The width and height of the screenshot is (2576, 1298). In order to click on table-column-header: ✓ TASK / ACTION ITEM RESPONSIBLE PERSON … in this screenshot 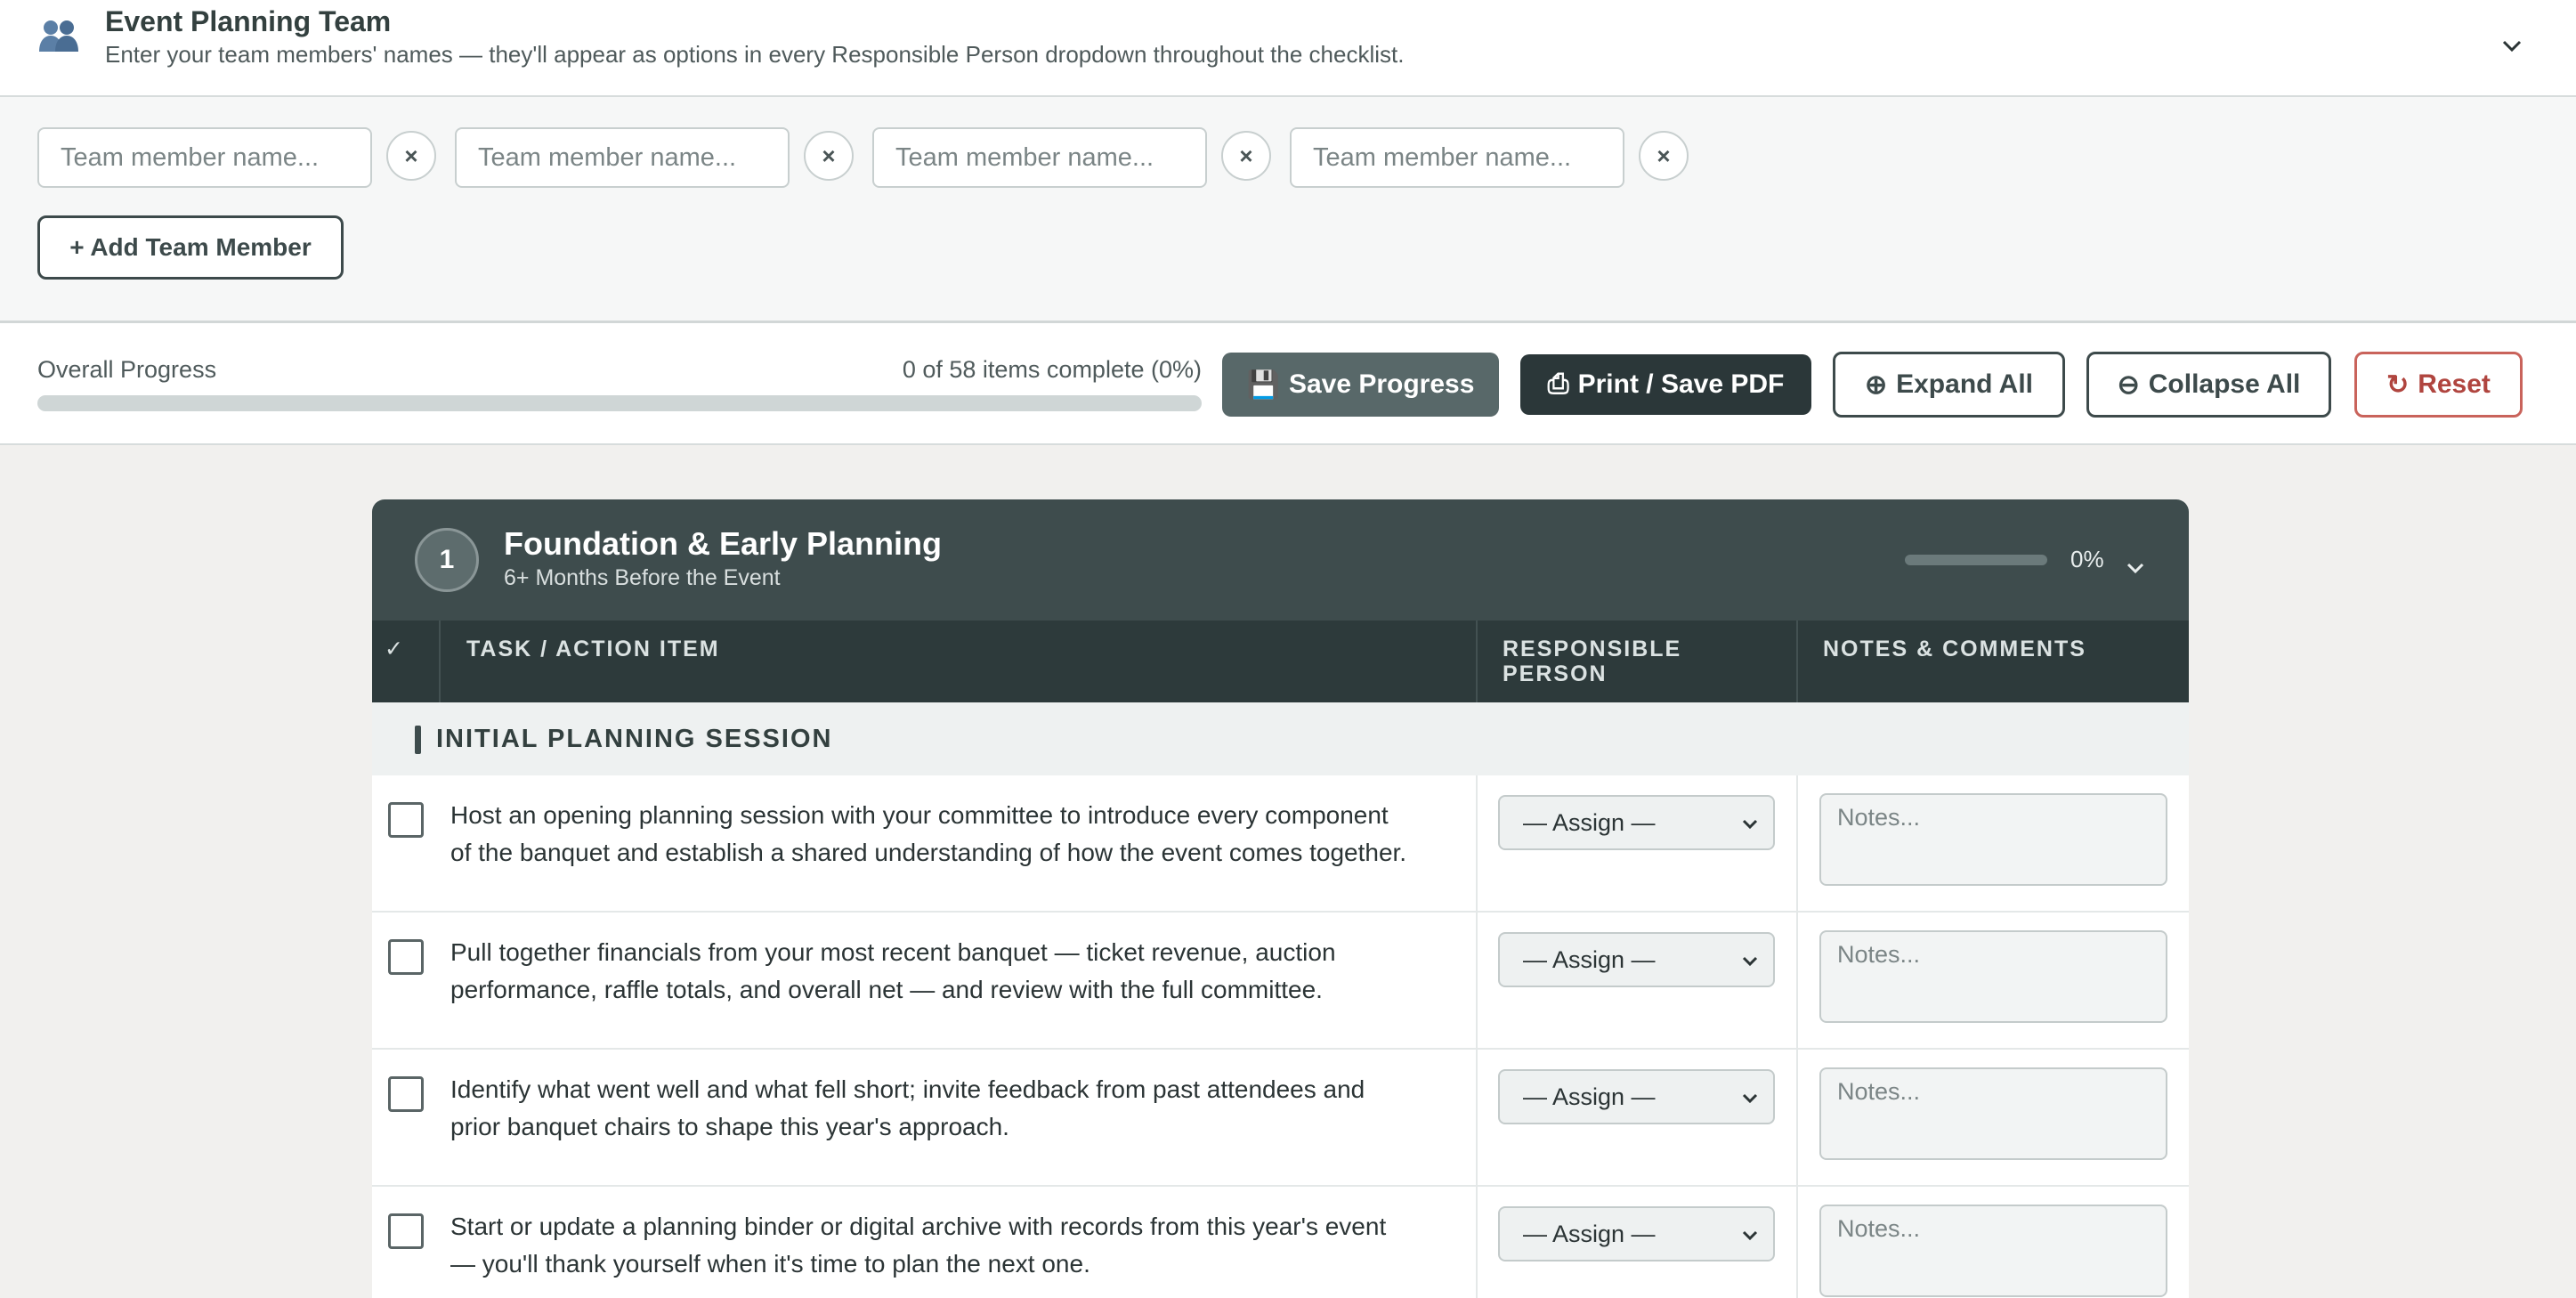, I will do `click(1280, 662)`.